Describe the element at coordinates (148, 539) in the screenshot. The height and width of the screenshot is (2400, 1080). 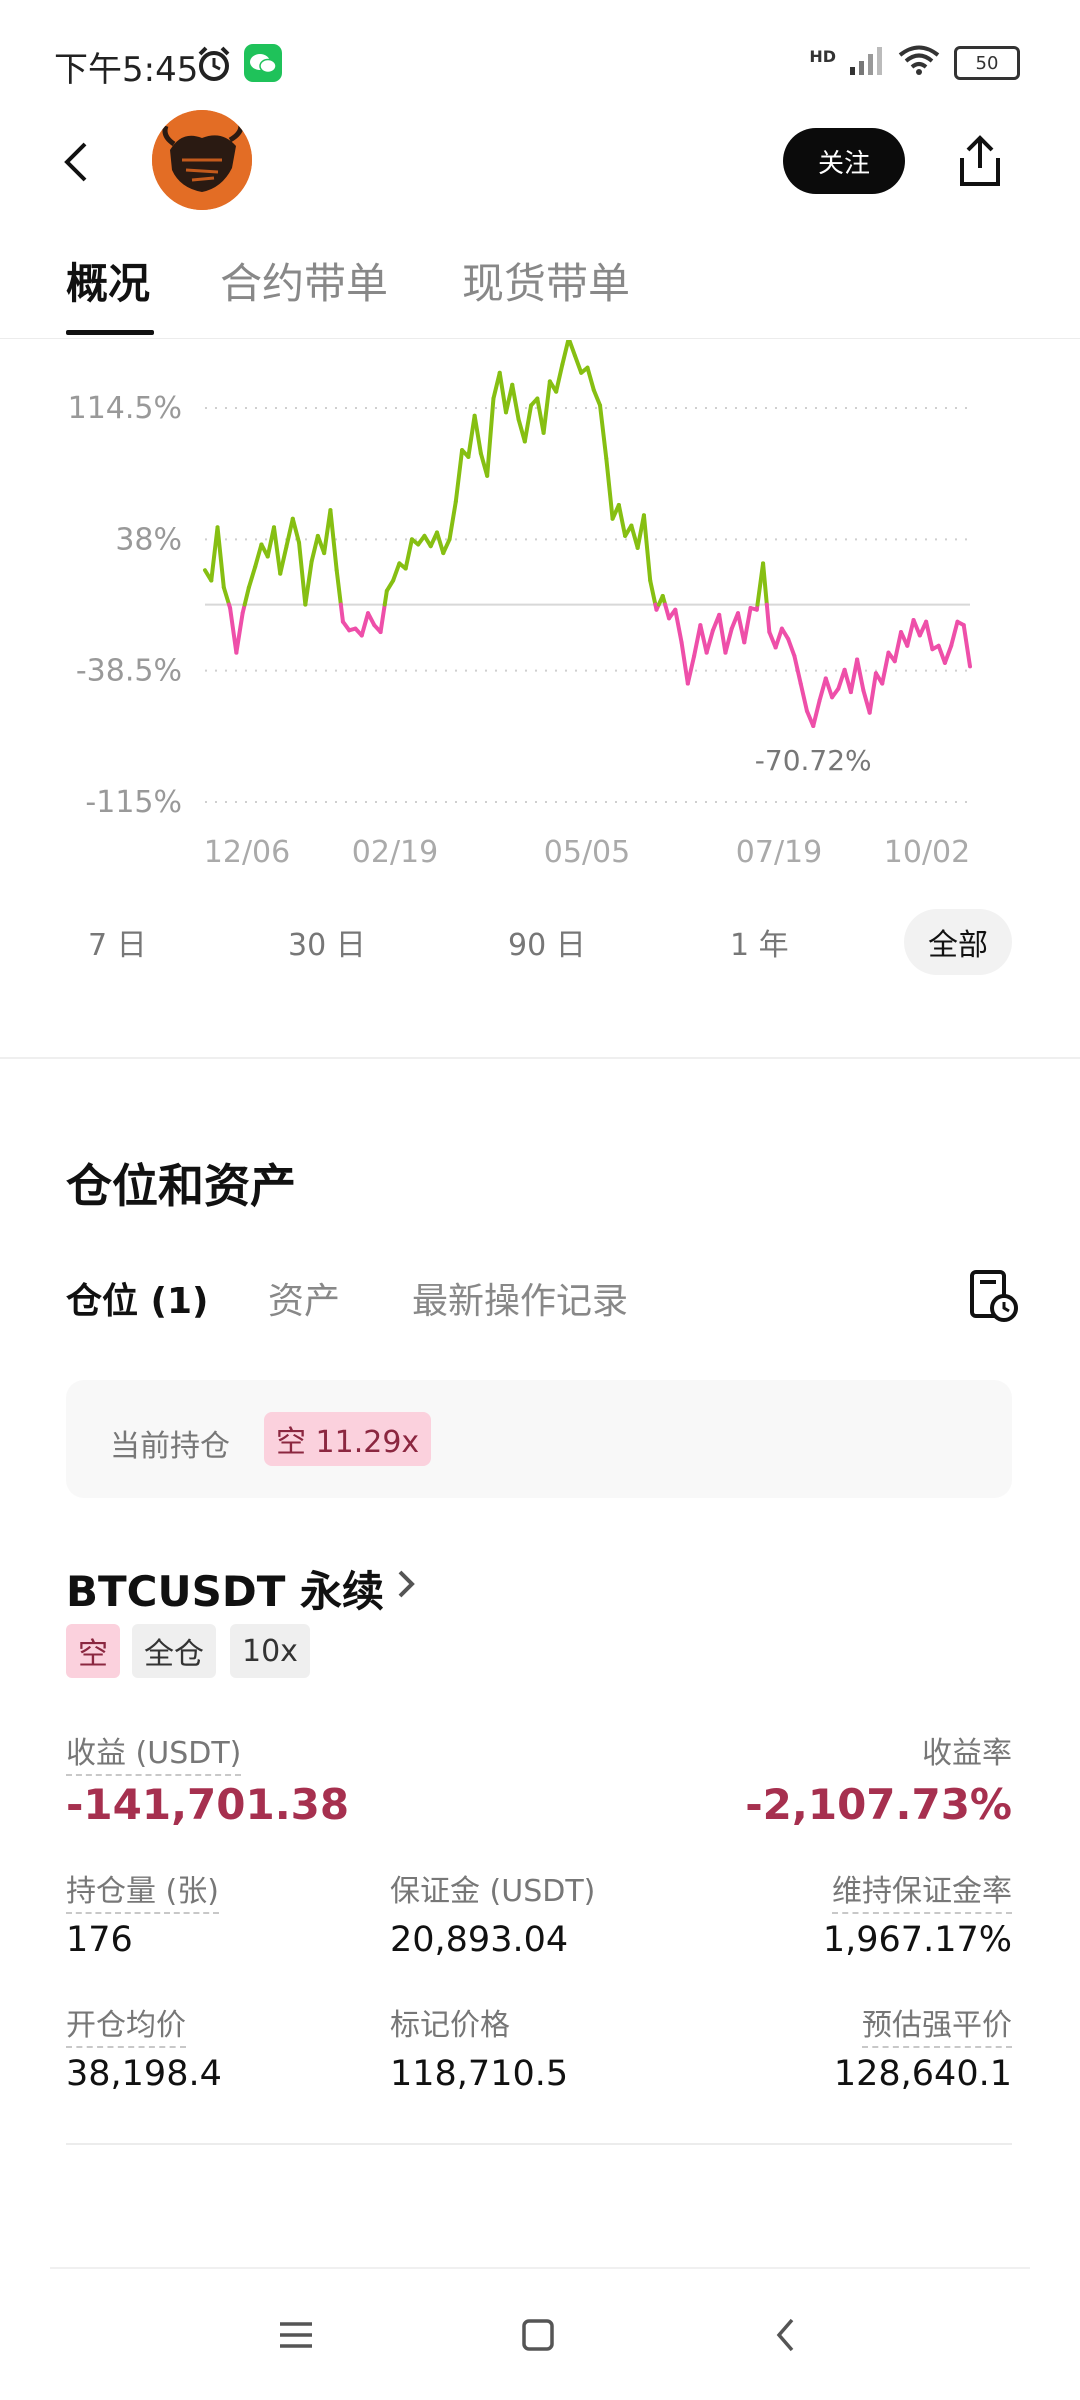
I see `y-tick-label: 38%` at that location.